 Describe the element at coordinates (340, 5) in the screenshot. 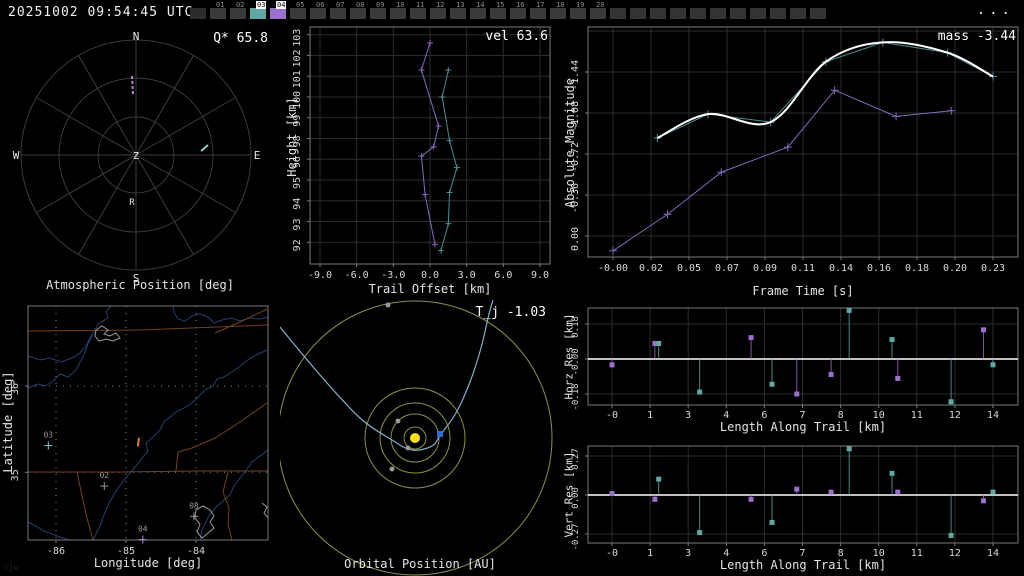

I see `station-box-label: 07` at that location.